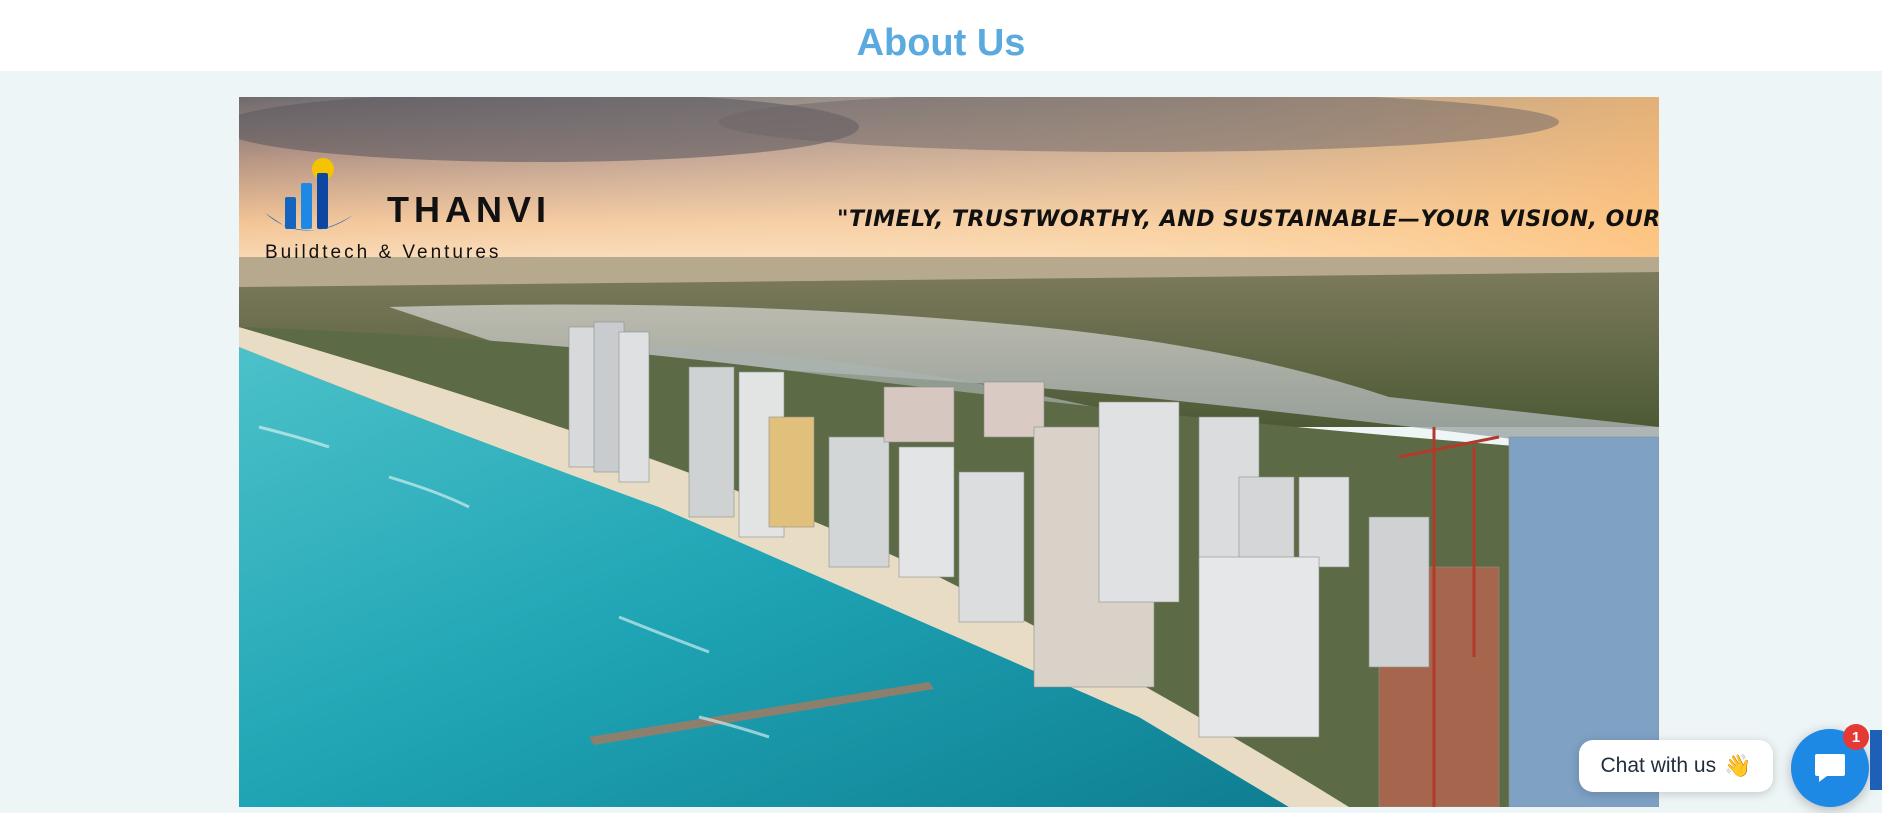 This screenshot has width=1882, height=813. I want to click on notification-badge: 1, so click(1856, 737).